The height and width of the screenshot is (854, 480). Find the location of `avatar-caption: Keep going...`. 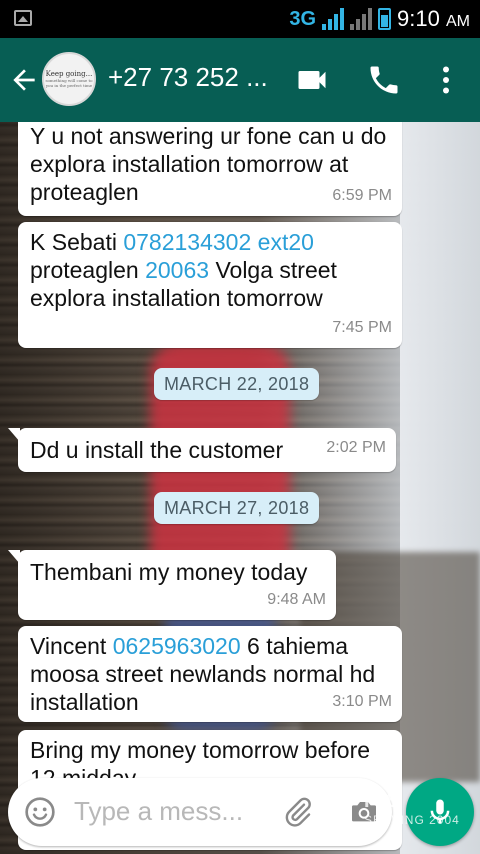

avatar-caption: Keep going... is located at coordinates (69, 74).